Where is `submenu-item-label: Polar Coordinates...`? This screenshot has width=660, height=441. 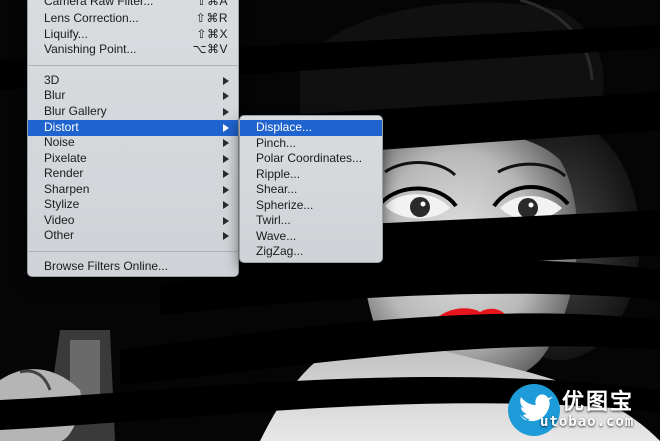
submenu-item-label: Polar Coordinates... is located at coordinates (309, 158).